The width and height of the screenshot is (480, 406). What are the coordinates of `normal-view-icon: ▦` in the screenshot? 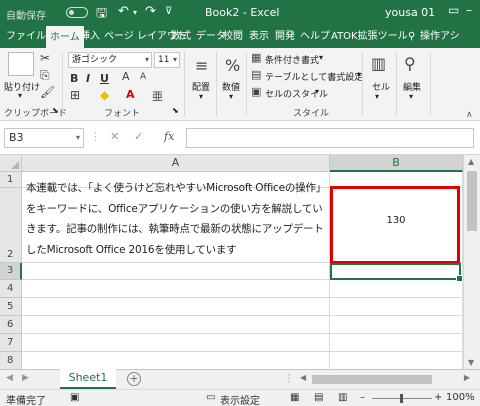 It's located at (294, 397).